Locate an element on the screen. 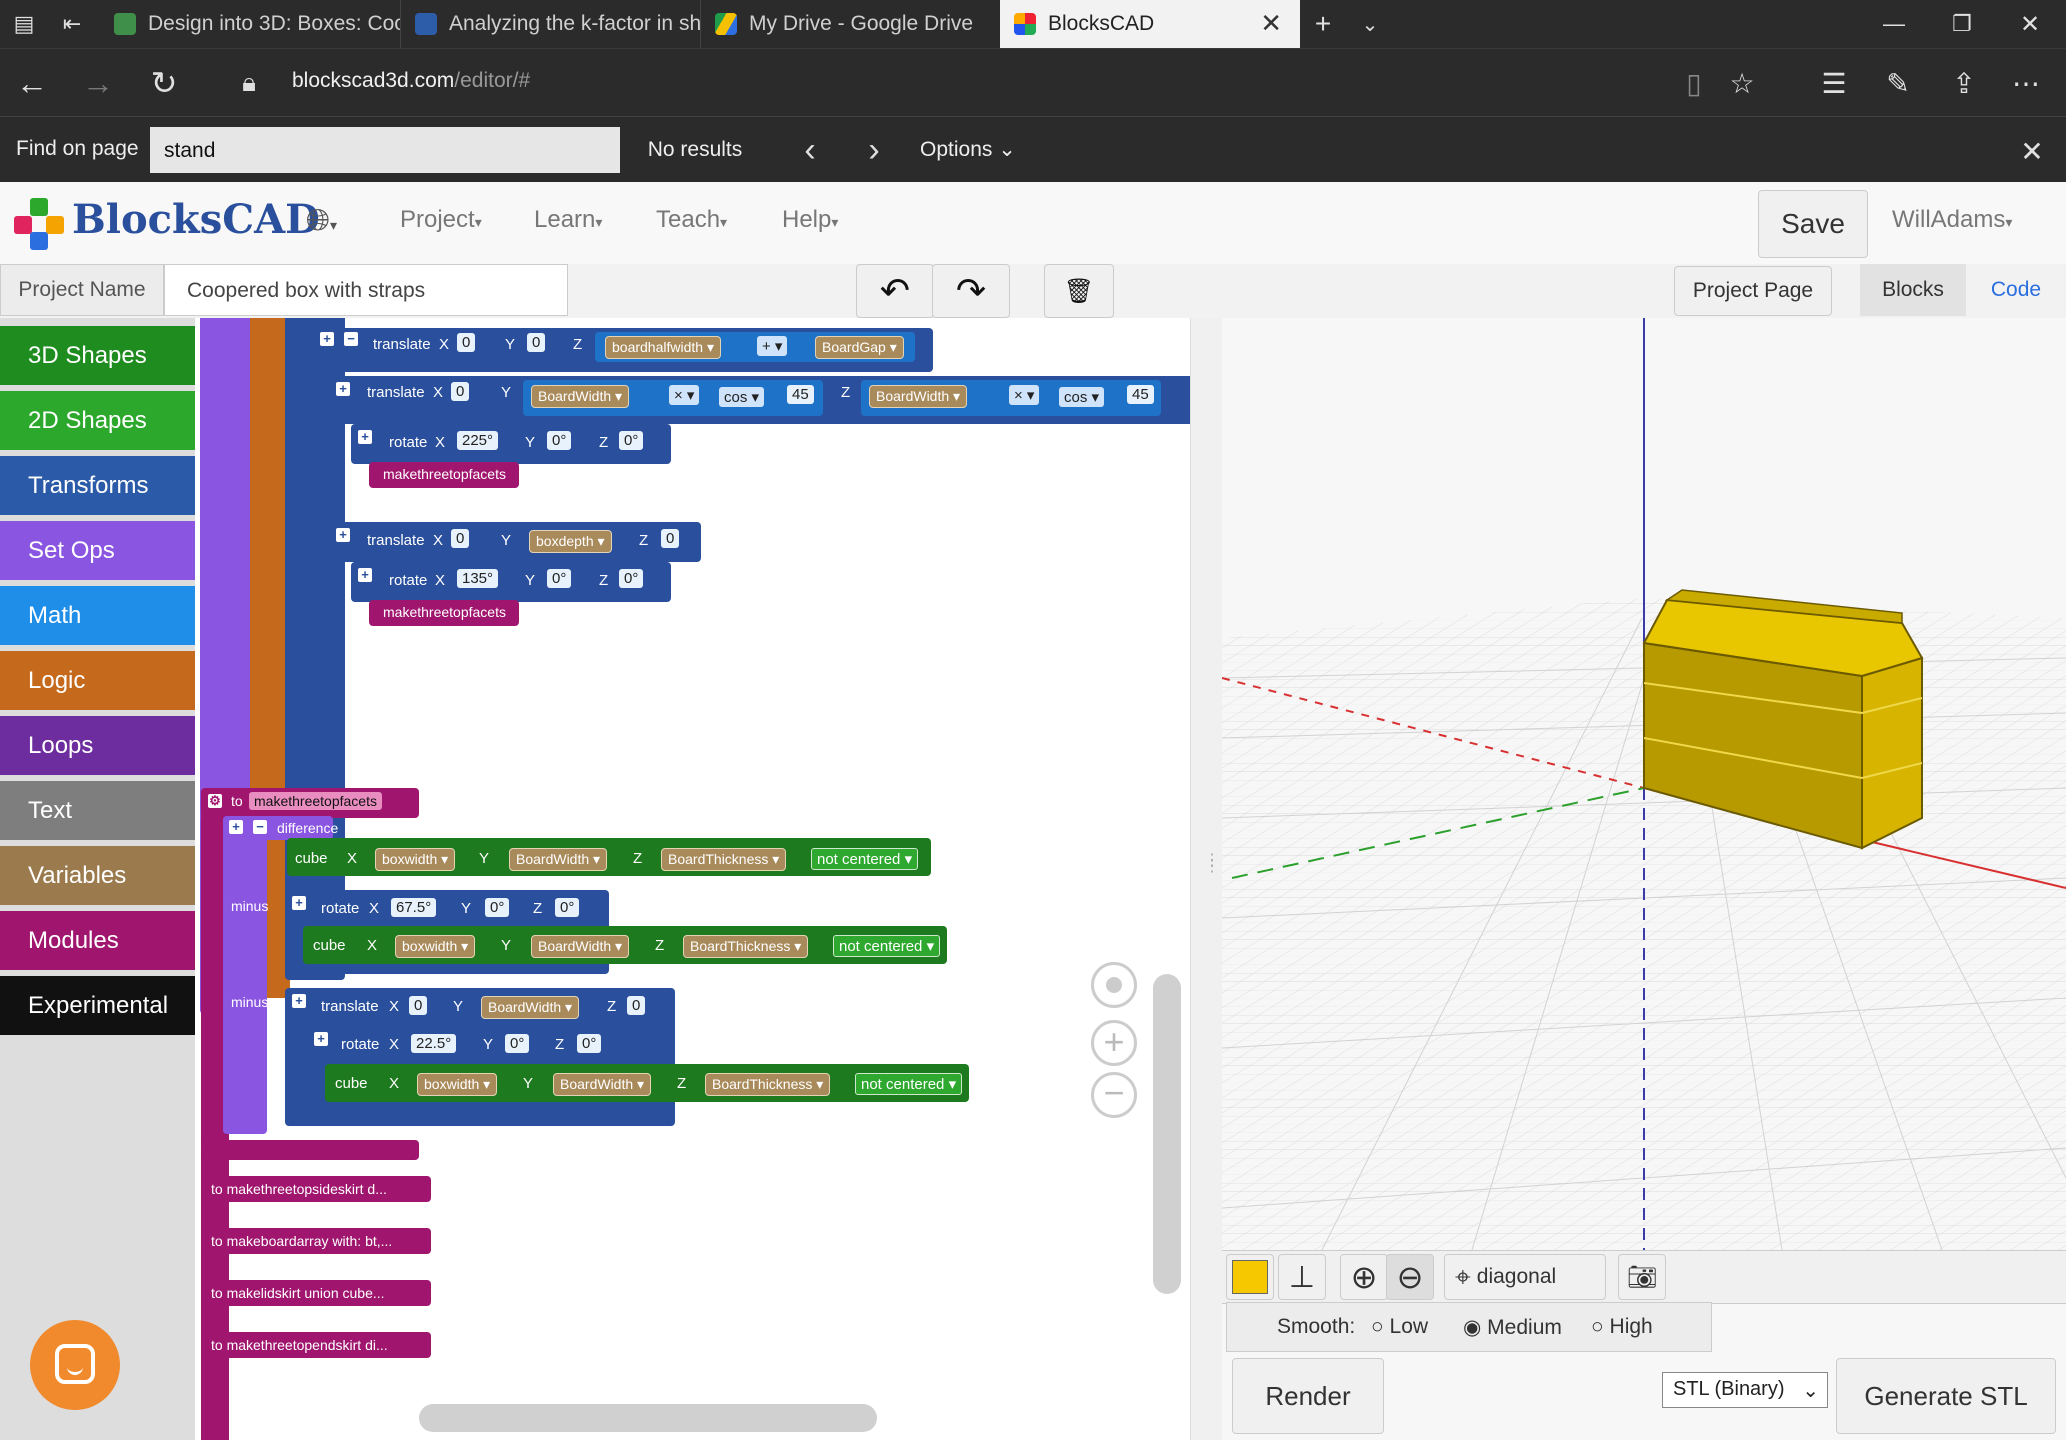 The height and width of the screenshot is (1440, 2066). tab-code: Code is located at coordinates (2016, 290).